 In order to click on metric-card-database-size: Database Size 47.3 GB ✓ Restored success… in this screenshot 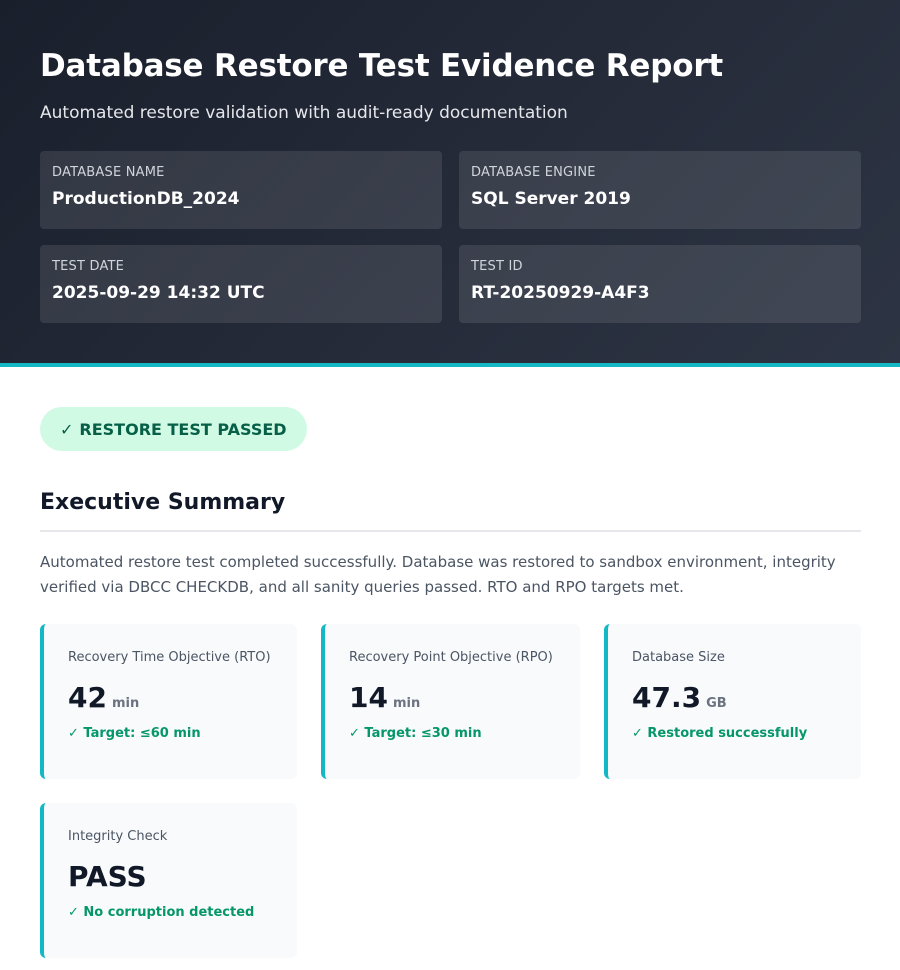, I will do `click(732, 701)`.